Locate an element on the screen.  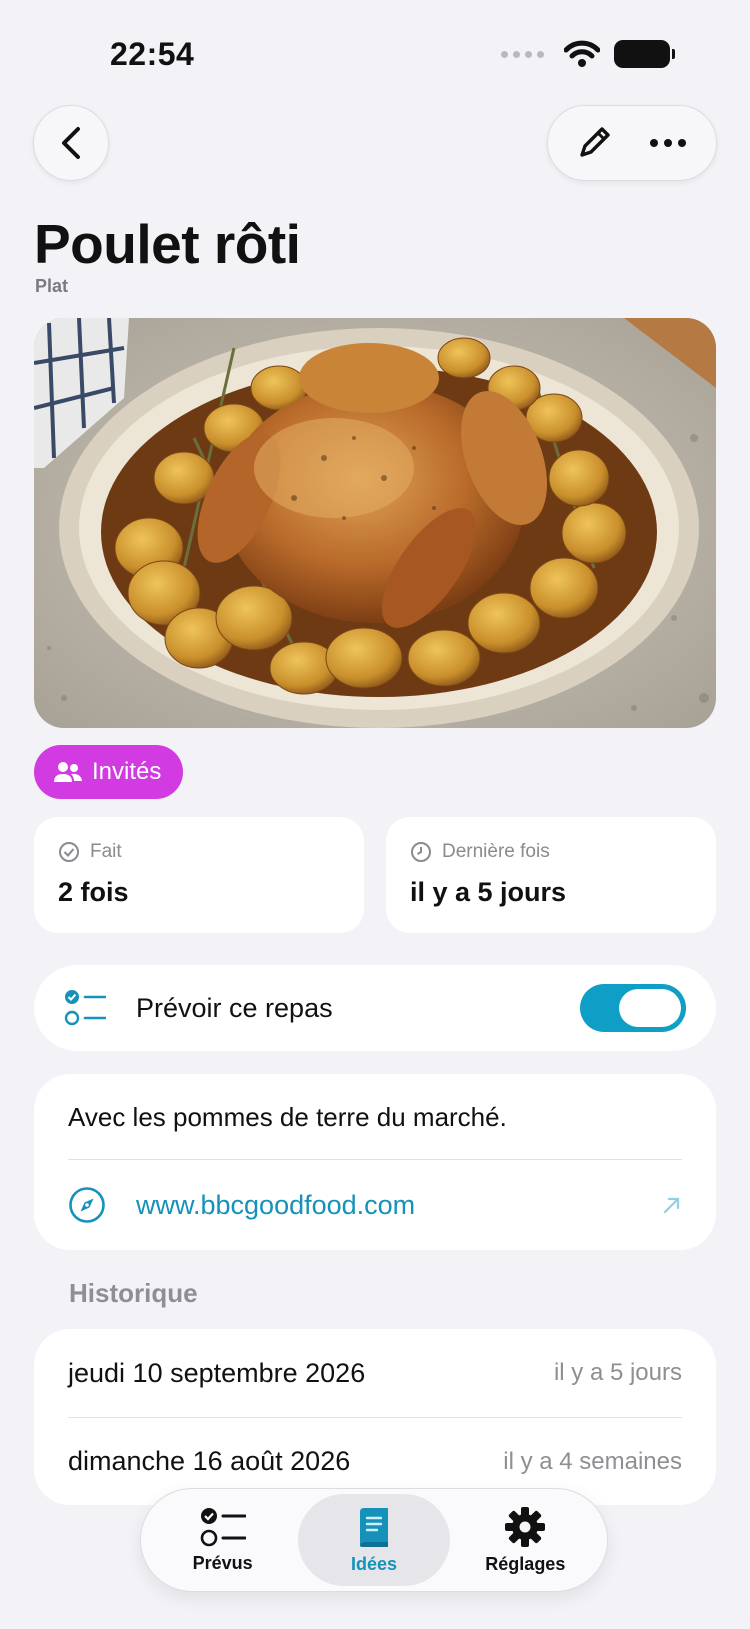
pencil-icon is located at coordinates (594, 143).